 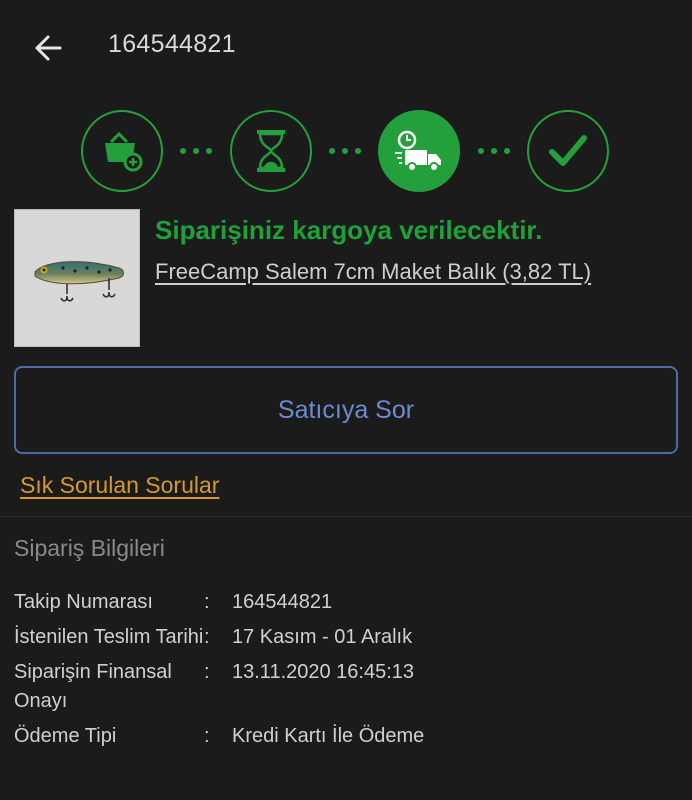 I want to click on step-basket, so click(x=122, y=151).